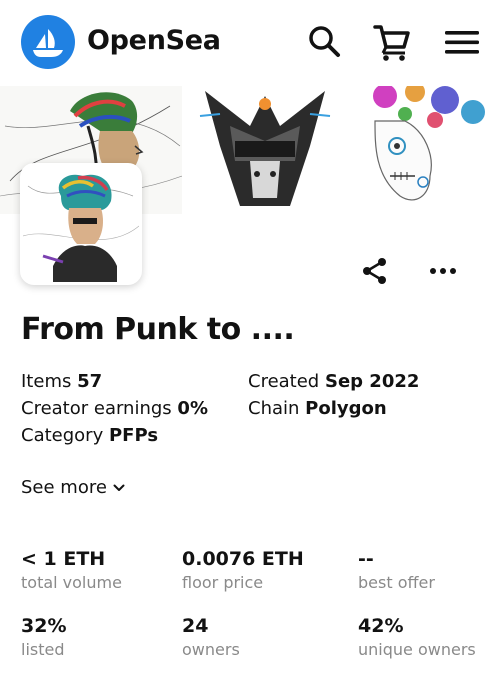  I want to click on earnings-value: 0%, so click(192, 408).